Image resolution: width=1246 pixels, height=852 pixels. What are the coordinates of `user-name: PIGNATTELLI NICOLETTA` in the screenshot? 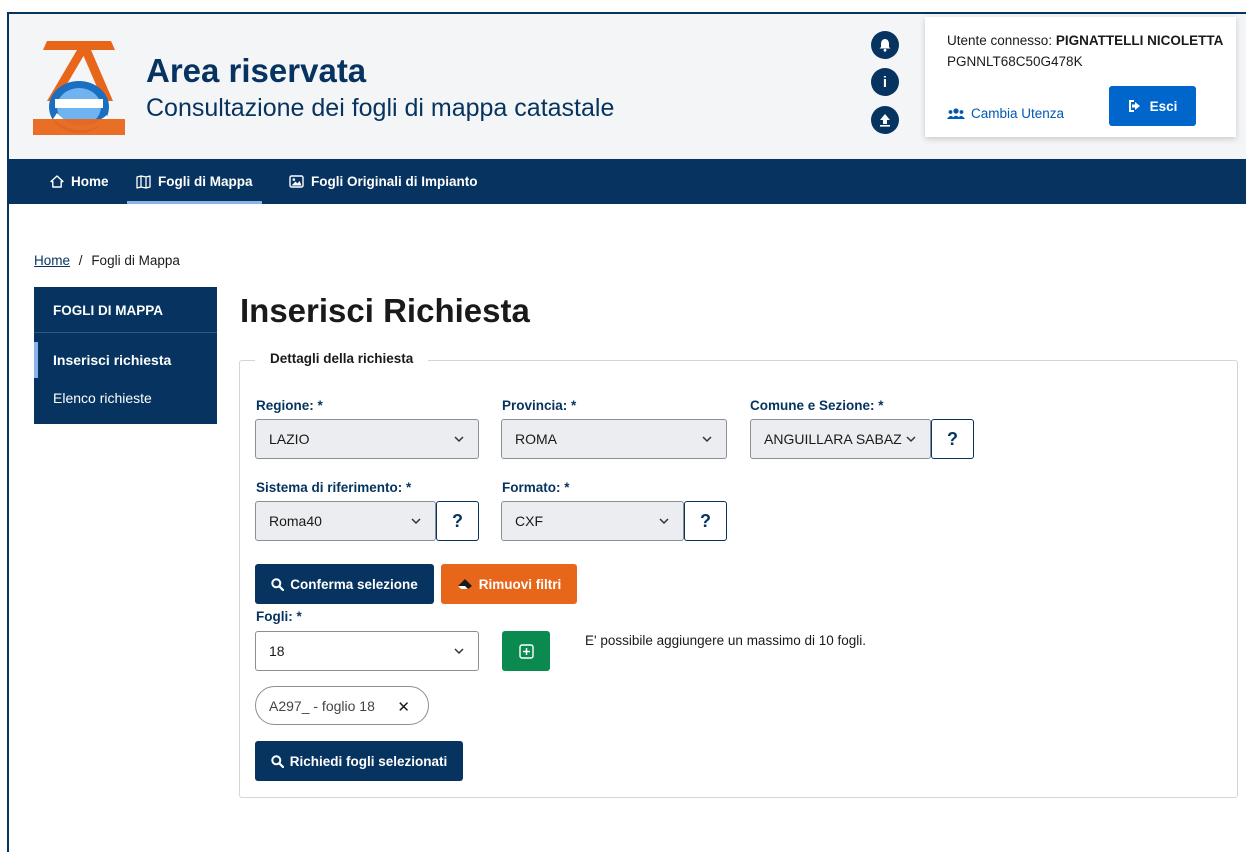 It's located at (1139, 40).